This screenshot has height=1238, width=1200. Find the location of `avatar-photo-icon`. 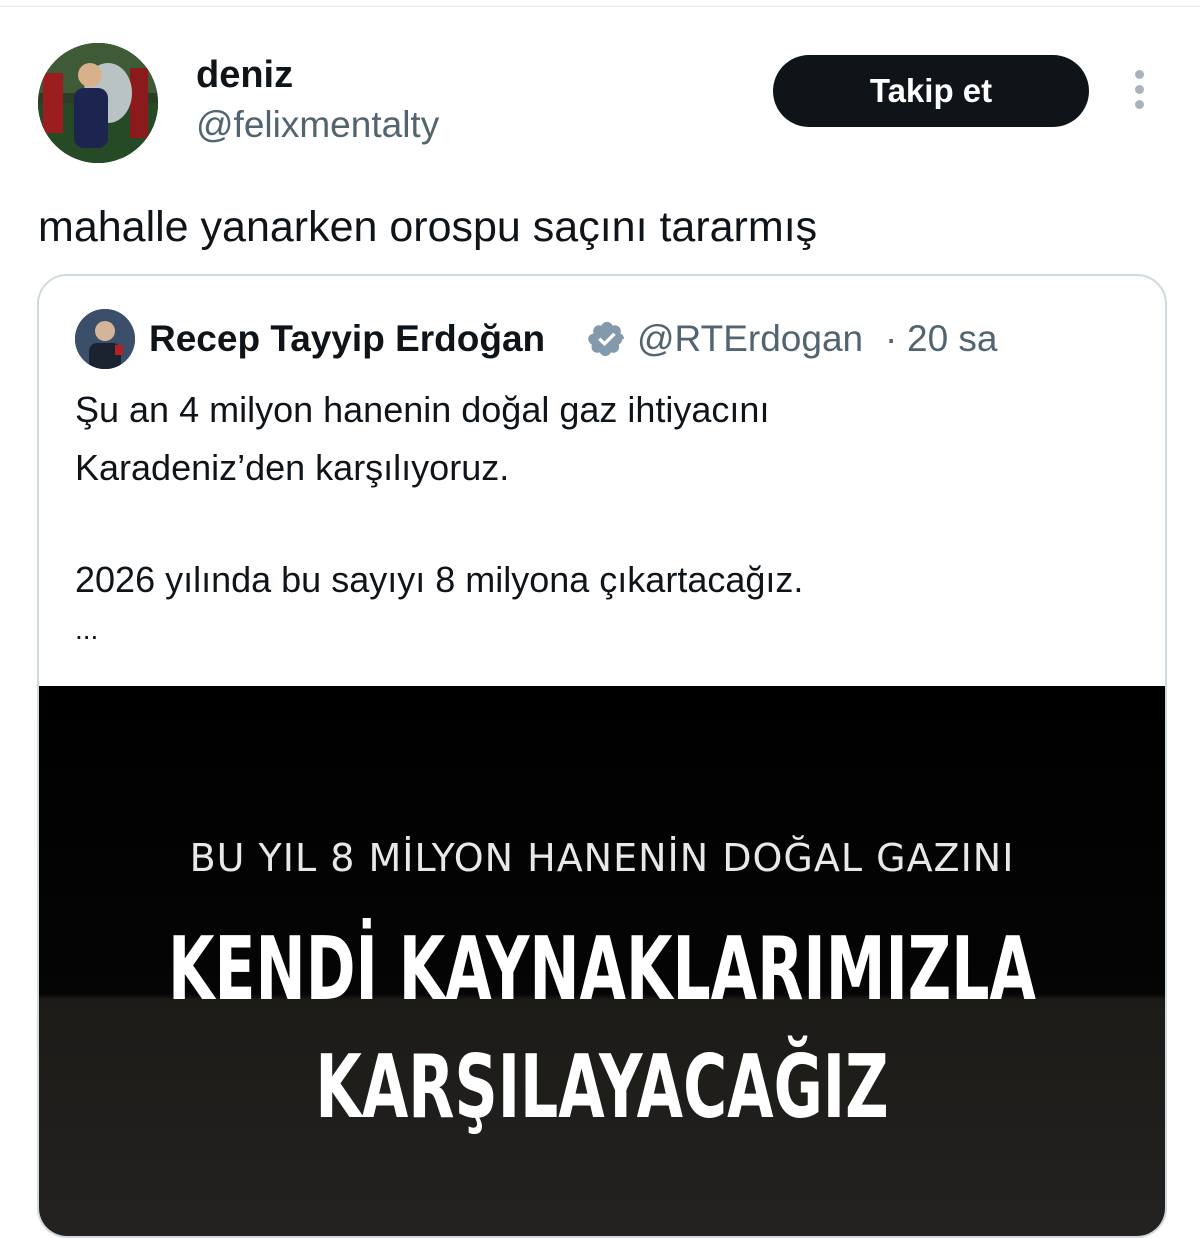

avatar-photo-icon is located at coordinates (98, 103).